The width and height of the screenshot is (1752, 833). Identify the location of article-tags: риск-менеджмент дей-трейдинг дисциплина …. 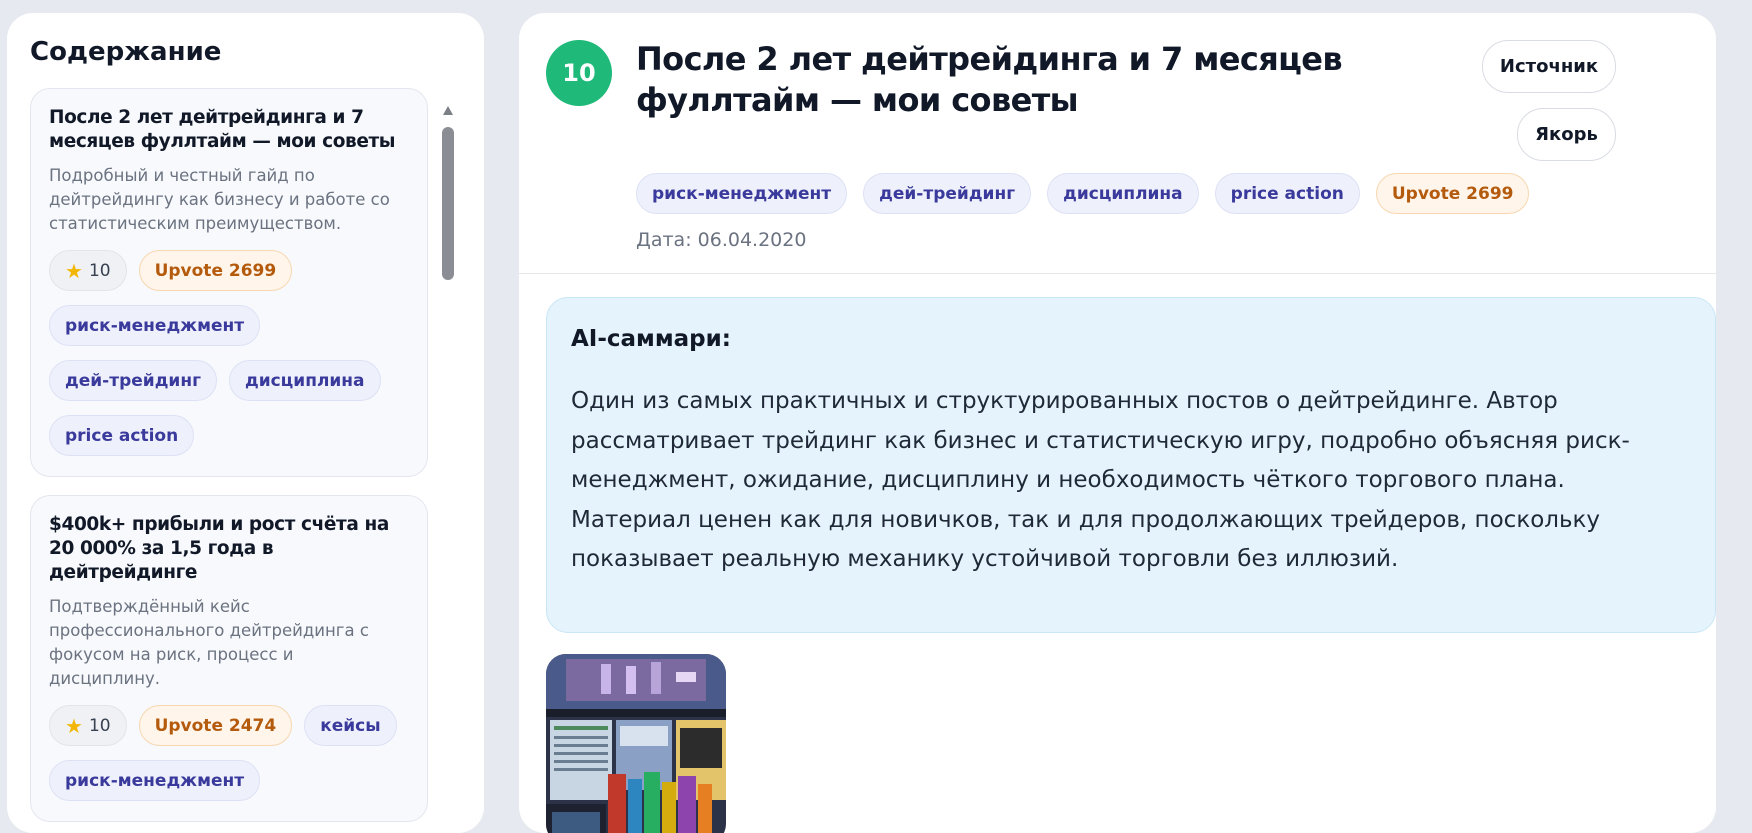
(1083, 193).